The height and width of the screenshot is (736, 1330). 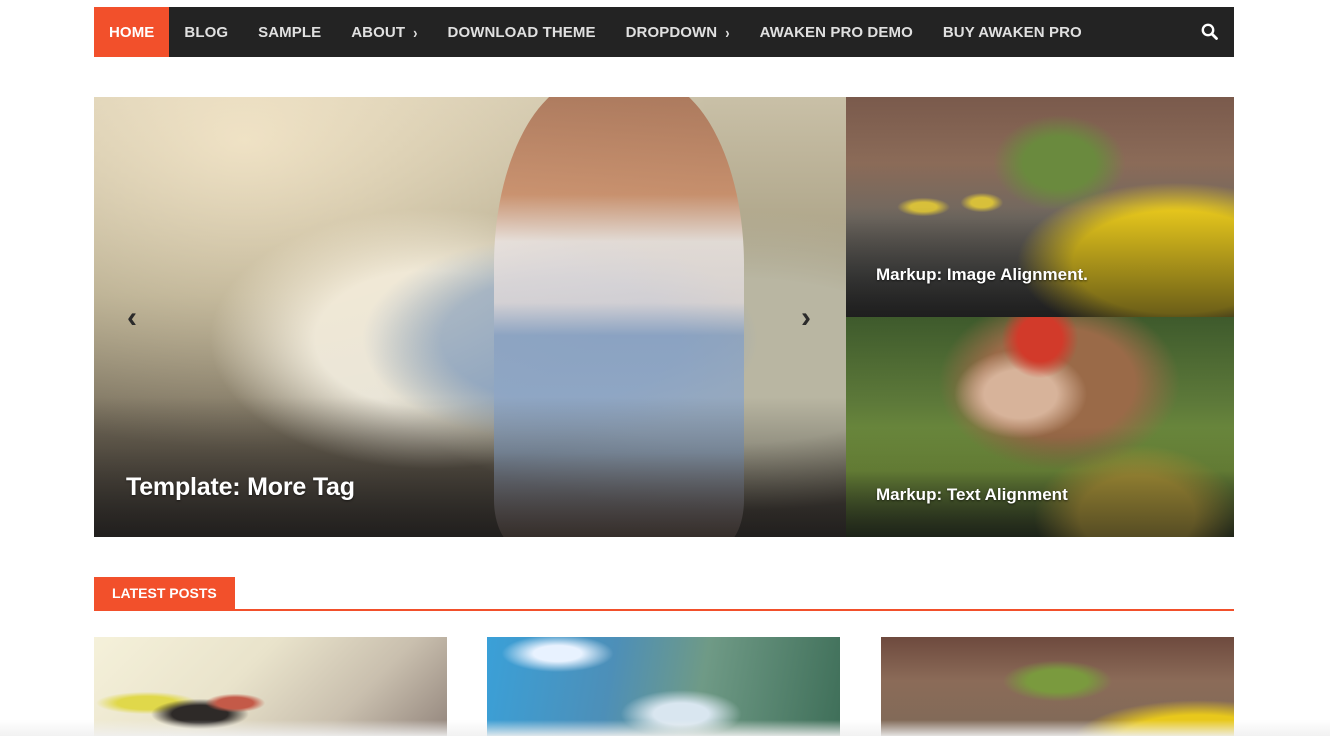 I want to click on featured-post-image-alignment: Markup: Image Alignment., so click(x=1040, y=207).